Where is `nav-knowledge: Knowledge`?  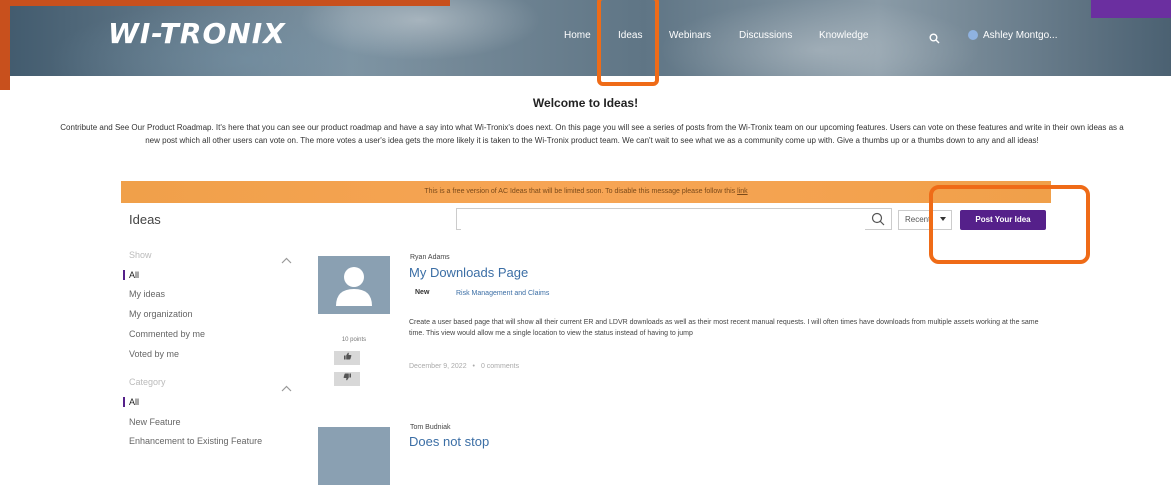
nav-knowledge: Knowledge is located at coordinates (843, 35).